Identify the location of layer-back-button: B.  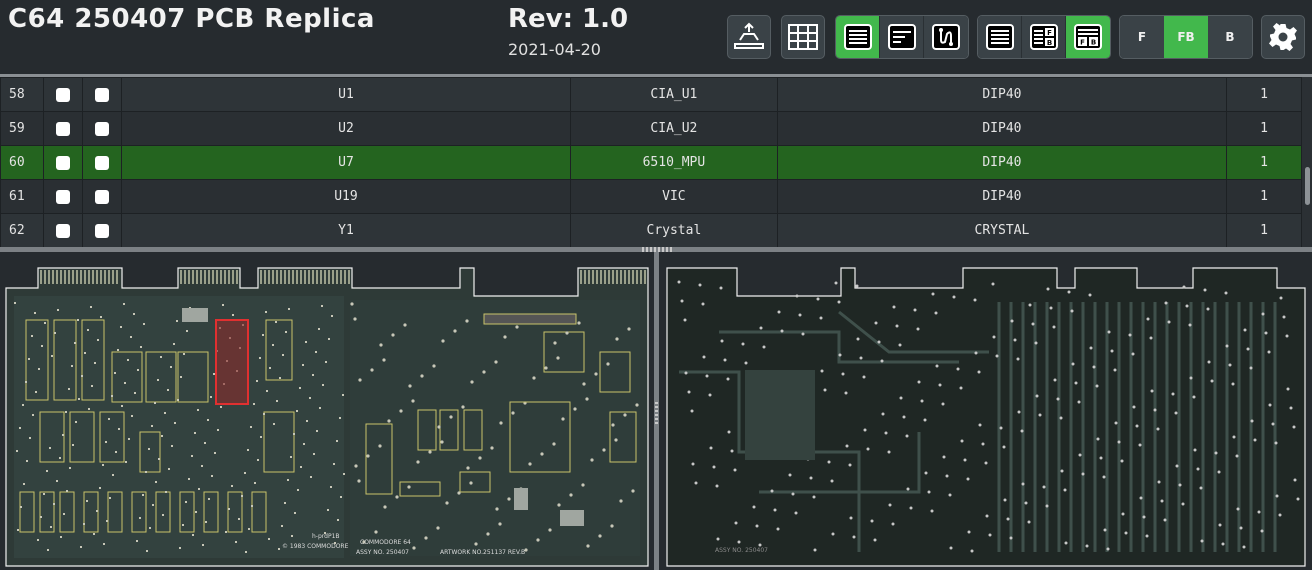
(1230, 37).